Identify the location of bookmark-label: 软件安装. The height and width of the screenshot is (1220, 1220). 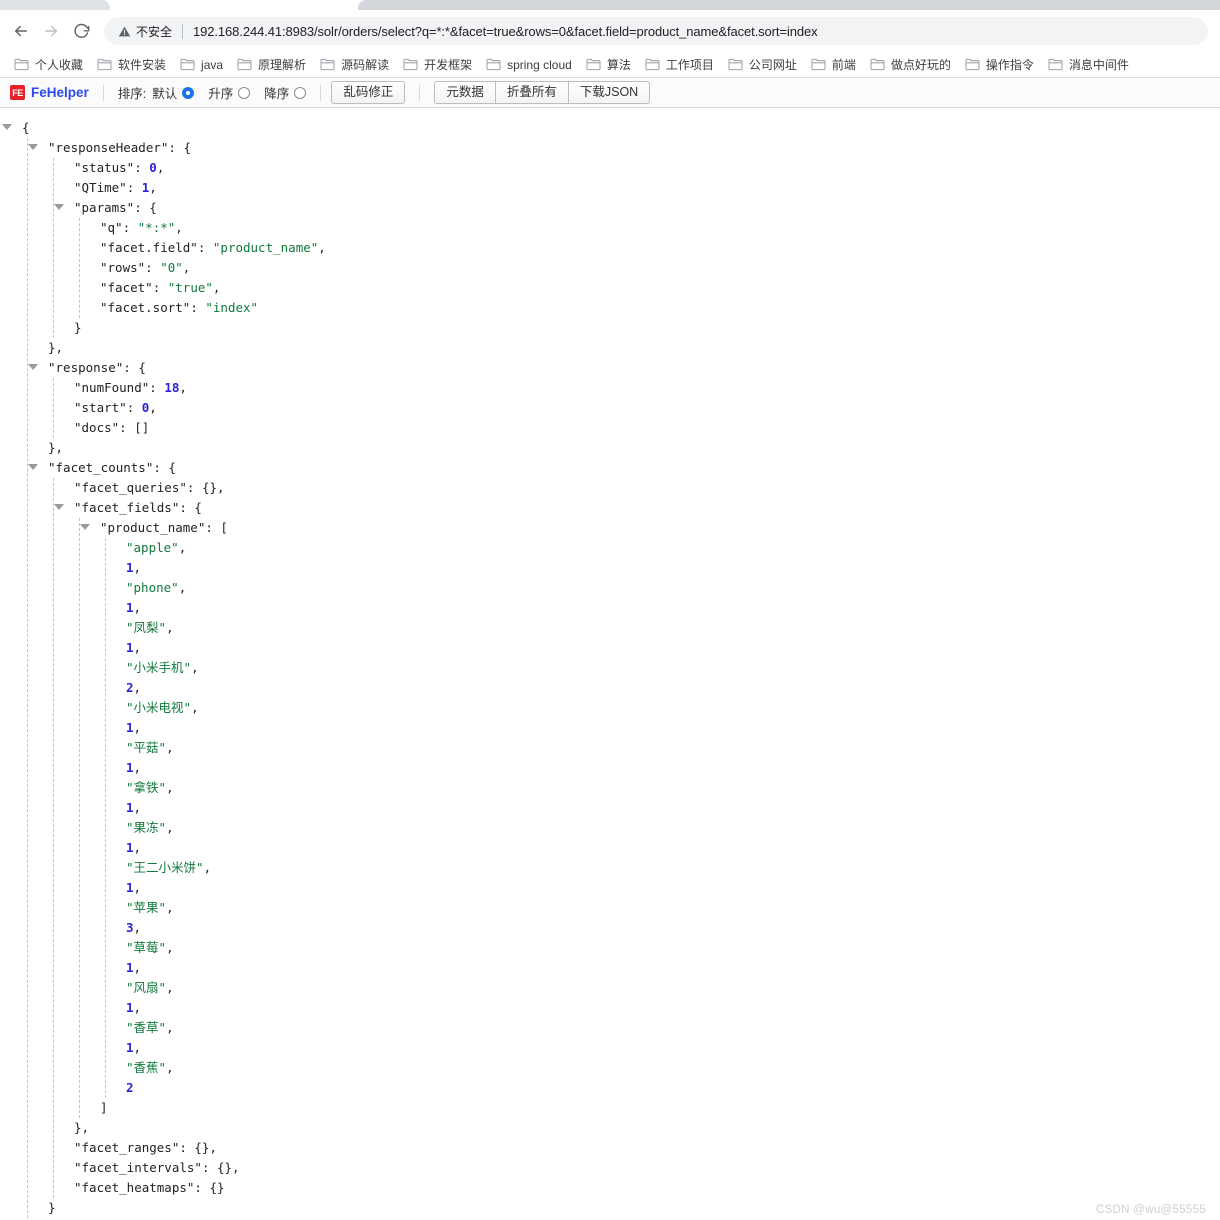
(142, 65).